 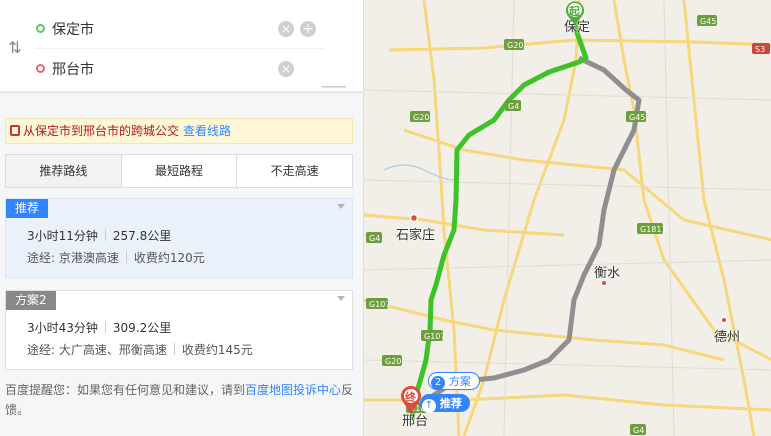 I want to click on road-label: S3, so click(x=760, y=49).